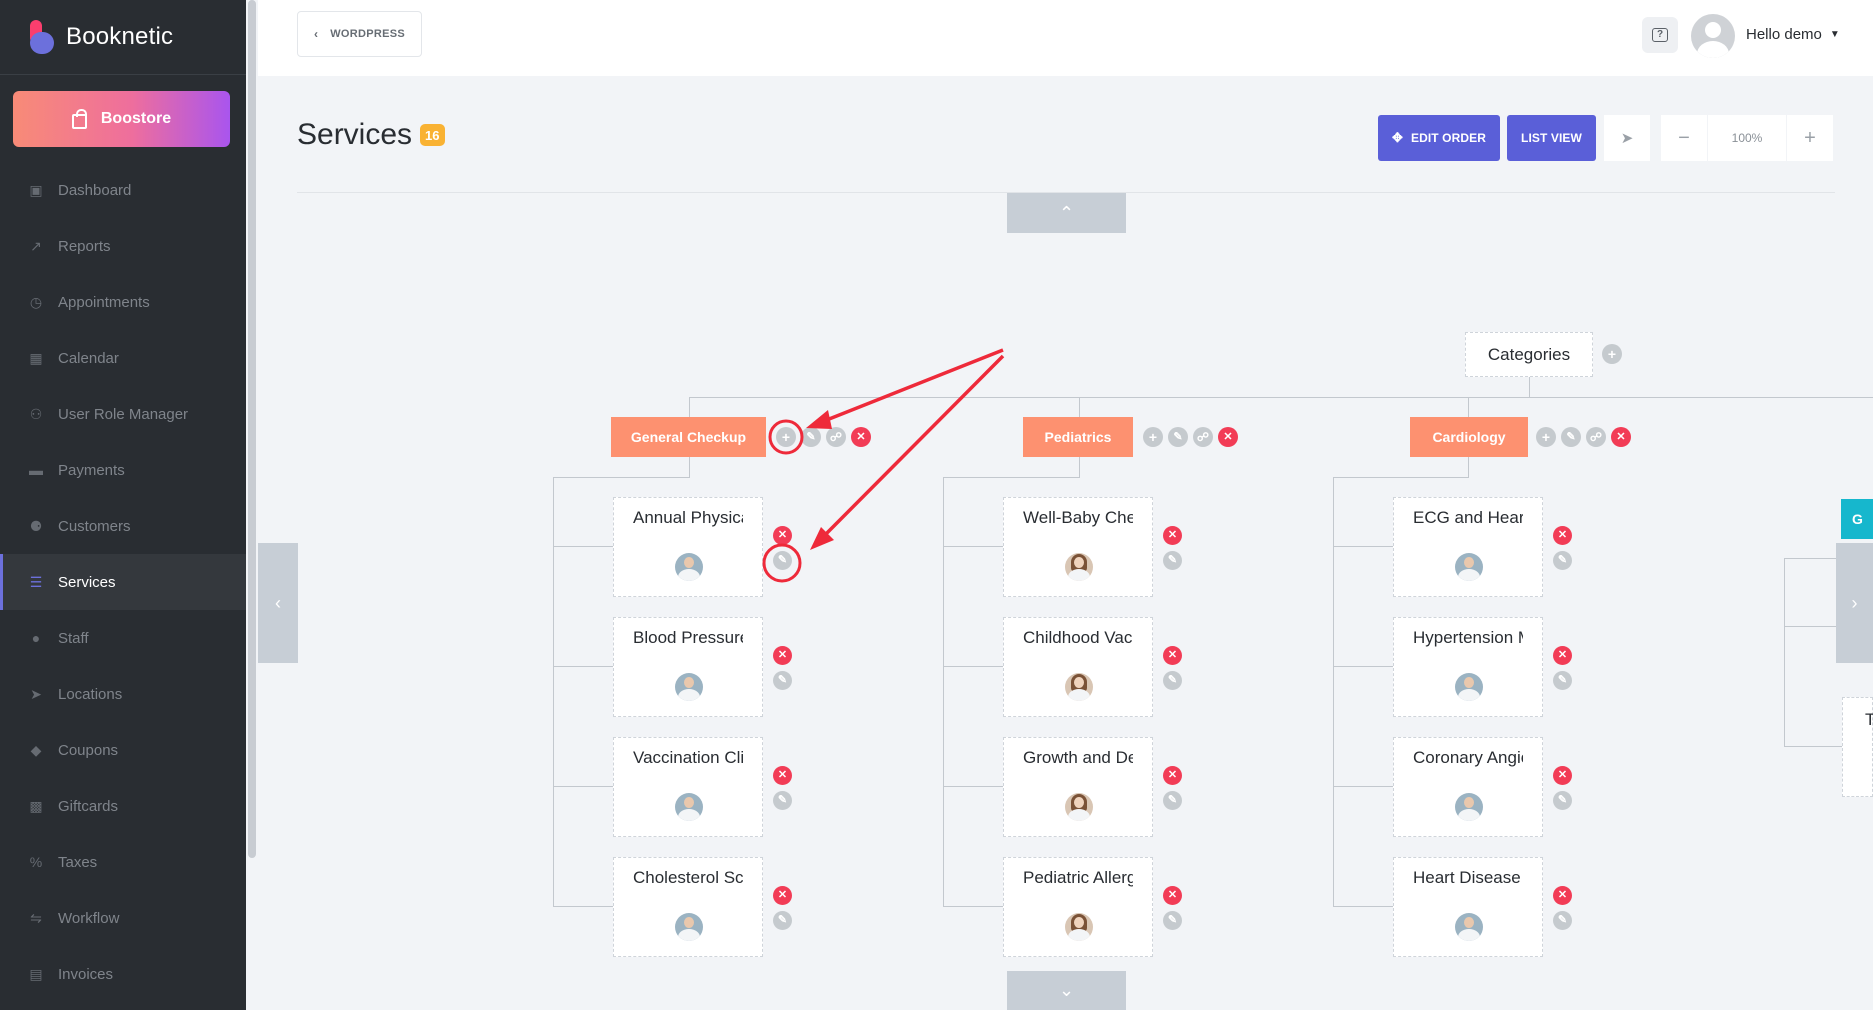  I want to click on add-category-icon: +, so click(1612, 354).